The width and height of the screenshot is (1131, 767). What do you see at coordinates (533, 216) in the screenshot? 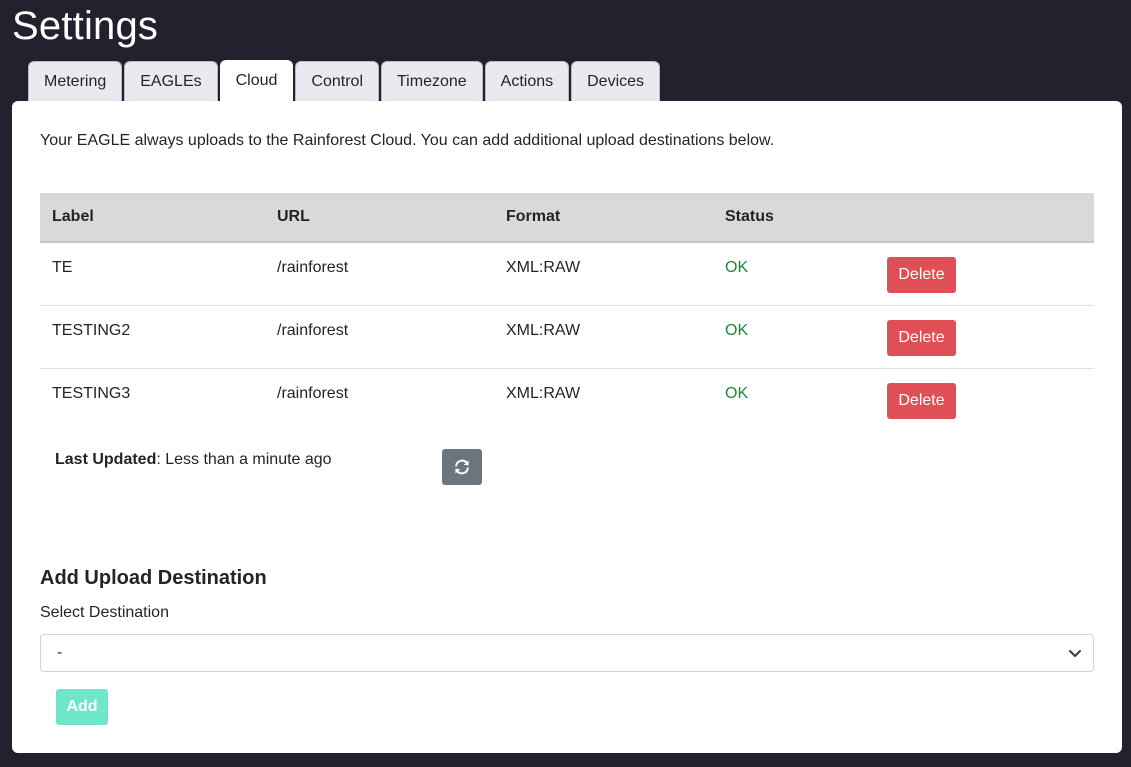
I see `header-format: Format` at bounding box center [533, 216].